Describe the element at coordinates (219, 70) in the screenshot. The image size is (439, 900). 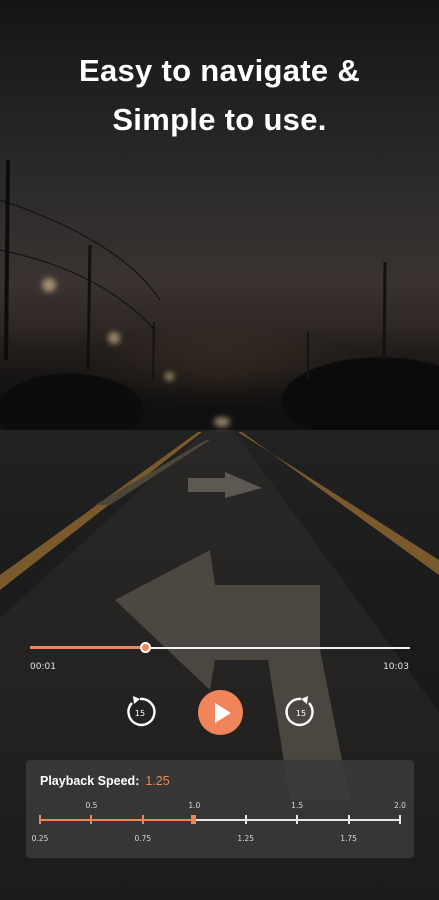
I see `headline-line-1: Easy to navigate &` at that location.